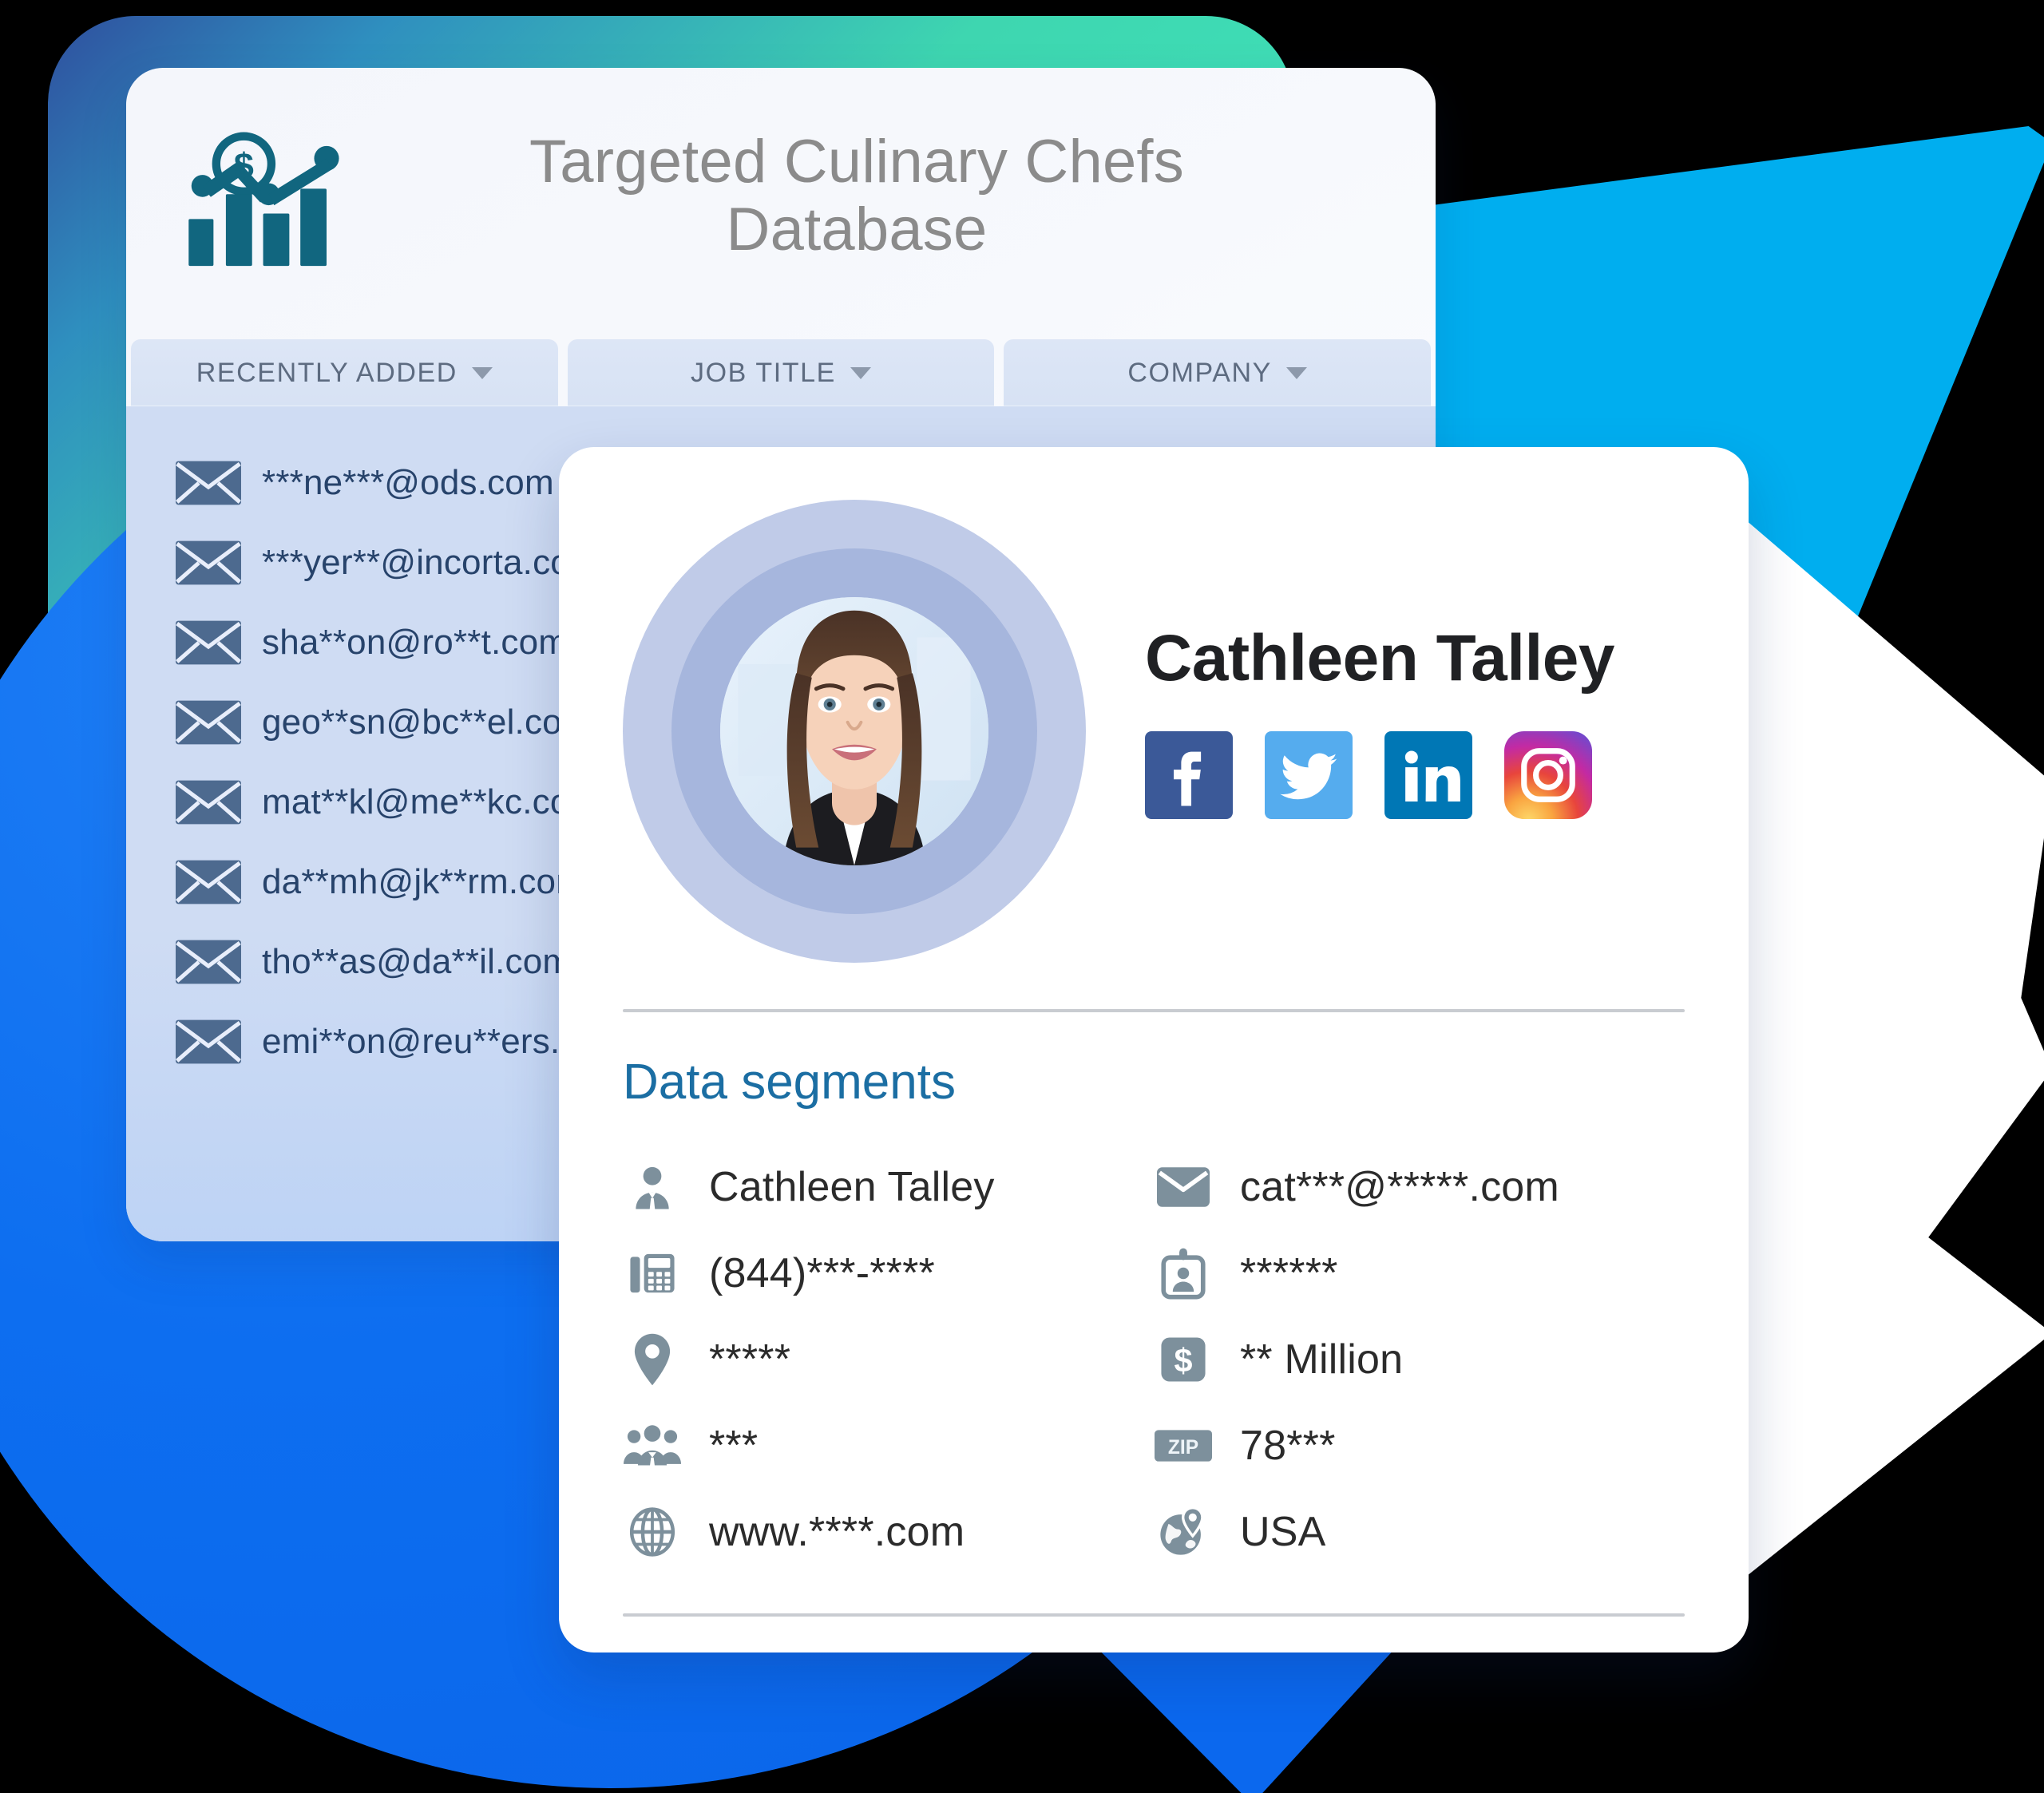 The height and width of the screenshot is (1793, 2044). What do you see at coordinates (415, 642) in the screenshot?
I see `email-address: sha**on@ro**t.com` at bounding box center [415, 642].